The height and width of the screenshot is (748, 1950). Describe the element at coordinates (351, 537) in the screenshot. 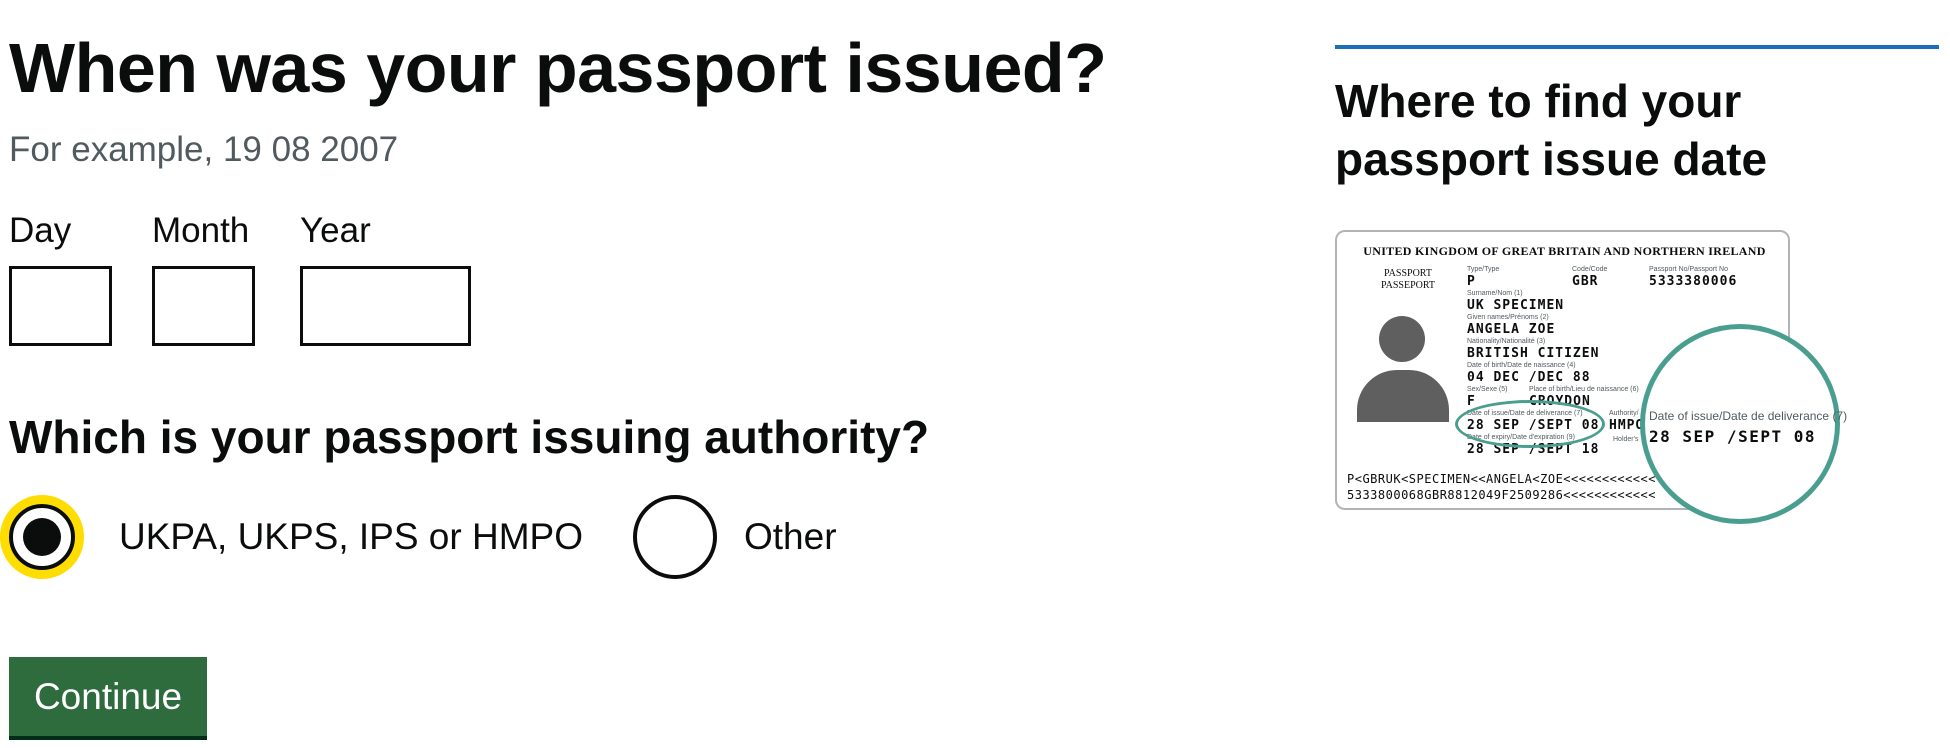

I see `radio-ukpa-label: UKPA, UKPS, IPS or HMPO` at that location.